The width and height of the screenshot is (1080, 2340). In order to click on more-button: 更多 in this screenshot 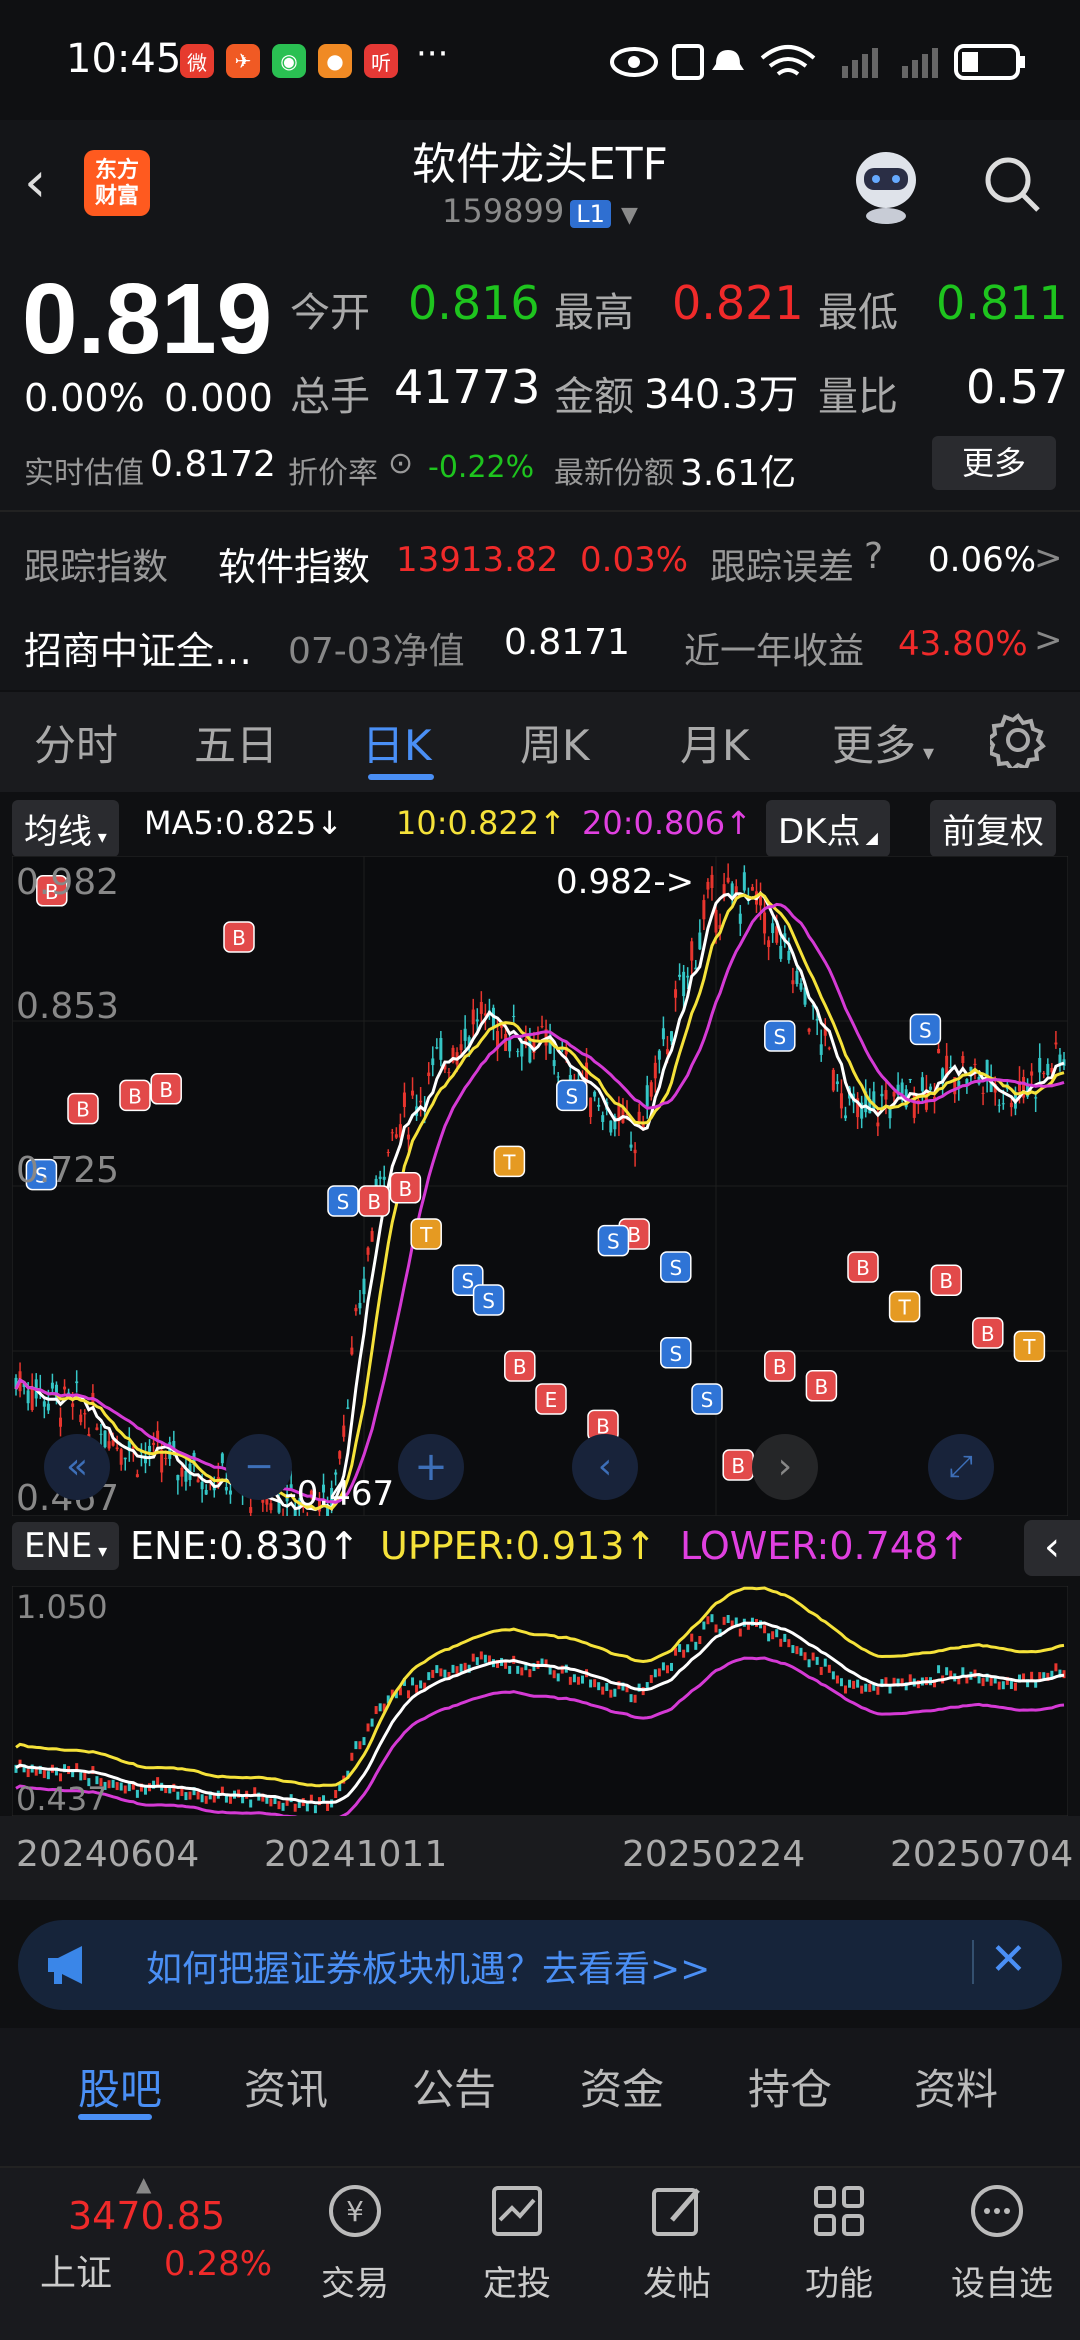, I will do `click(994, 463)`.